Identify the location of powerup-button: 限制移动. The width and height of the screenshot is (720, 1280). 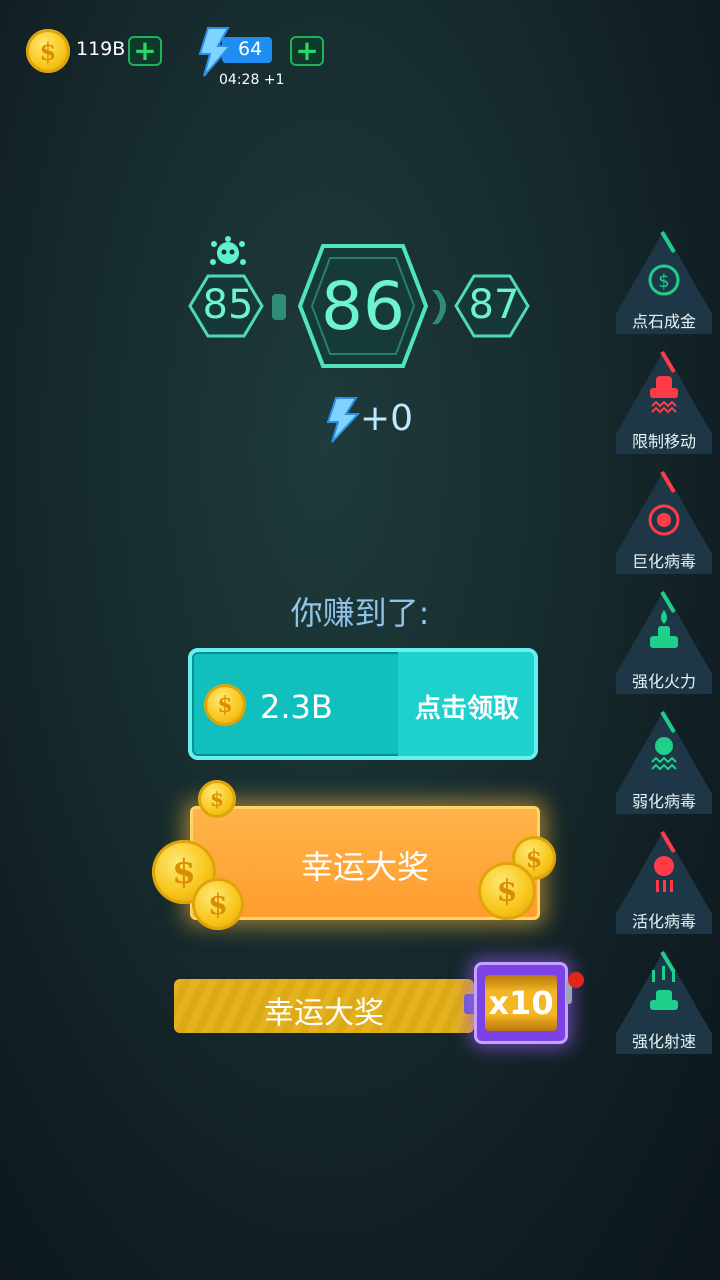
(664, 402).